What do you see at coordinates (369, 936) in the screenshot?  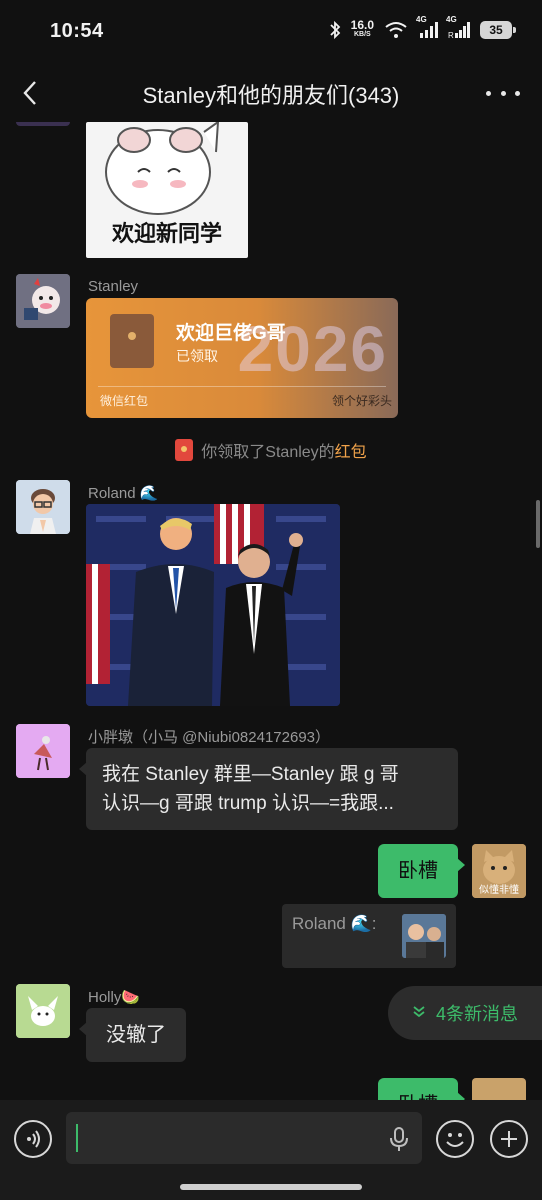 I see `quoted-message: Roland 🌊:` at bounding box center [369, 936].